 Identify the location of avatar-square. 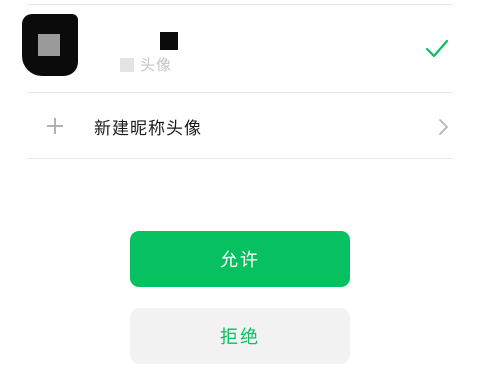
(49, 45).